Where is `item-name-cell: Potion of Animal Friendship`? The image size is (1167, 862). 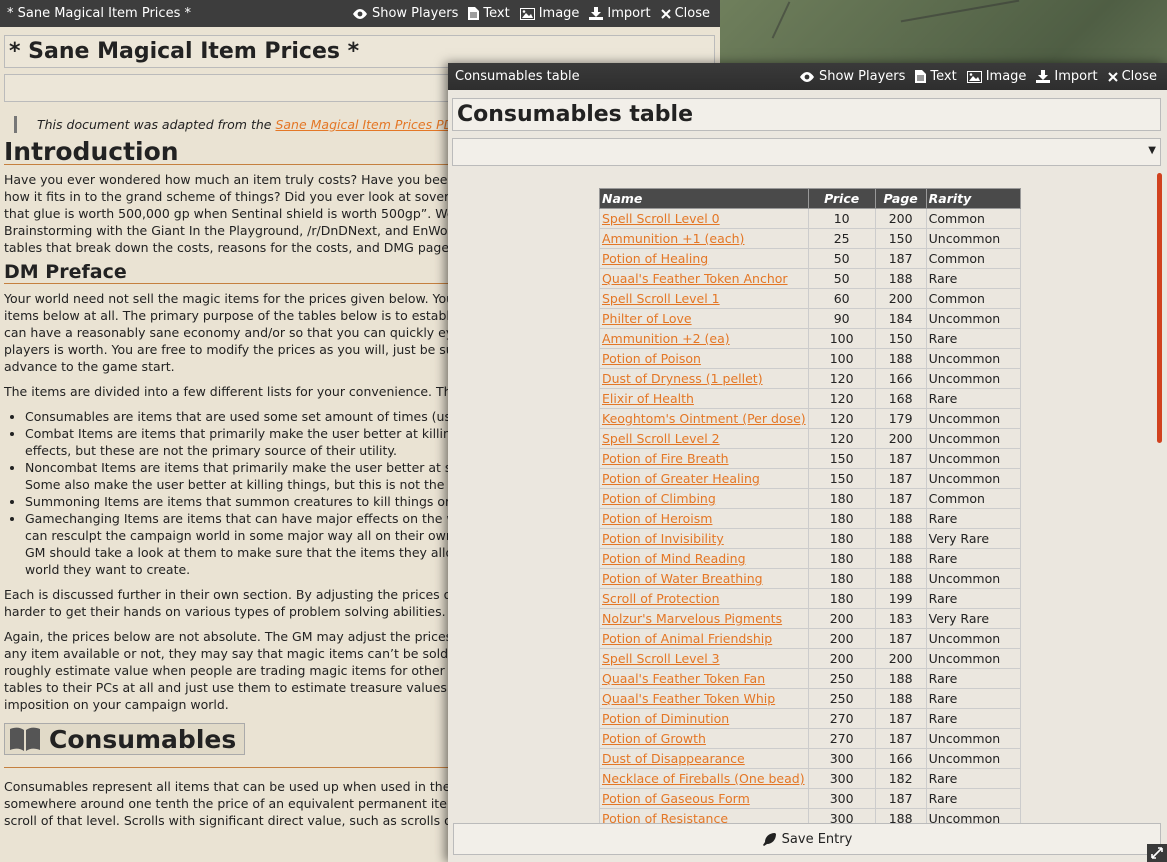 item-name-cell: Potion of Animal Friendship is located at coordinates (704, 638).